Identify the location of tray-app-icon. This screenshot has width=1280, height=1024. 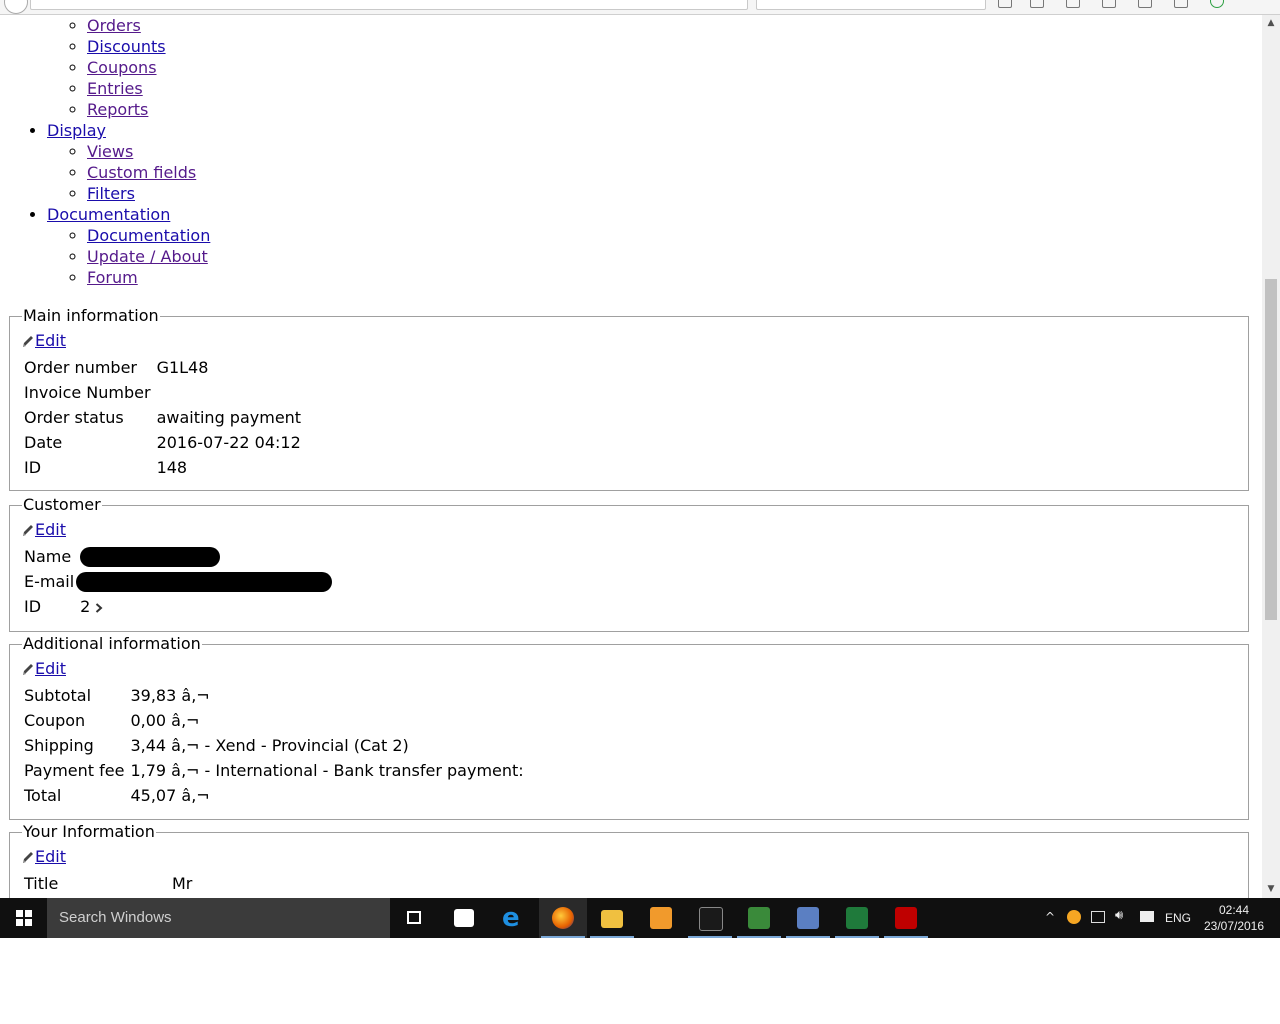
(1074, 917).